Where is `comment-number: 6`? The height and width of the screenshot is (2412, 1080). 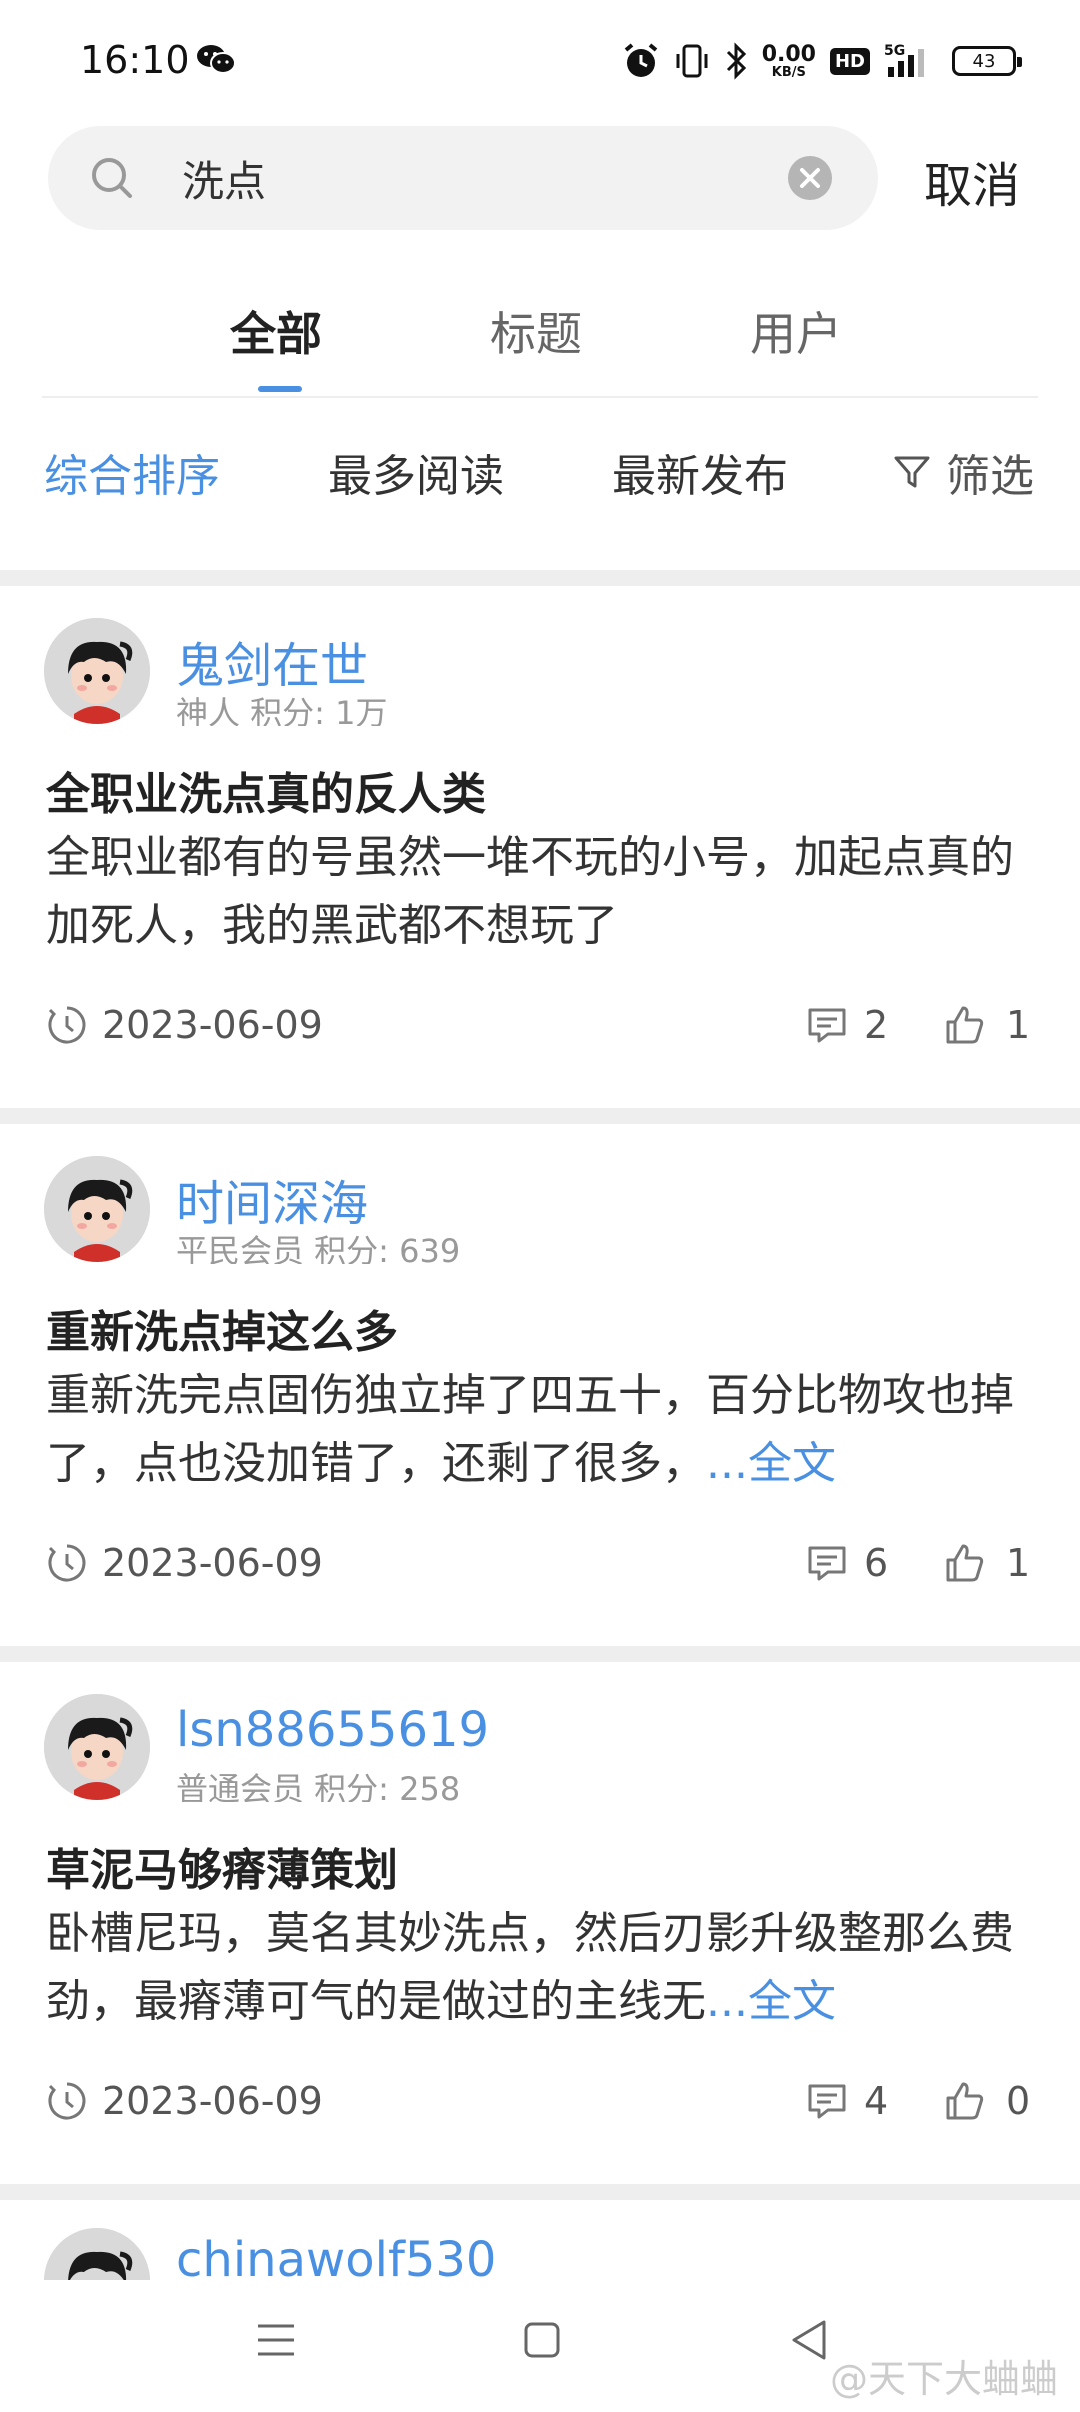 comment-number: 6 is located at coordinates (876, 1563).